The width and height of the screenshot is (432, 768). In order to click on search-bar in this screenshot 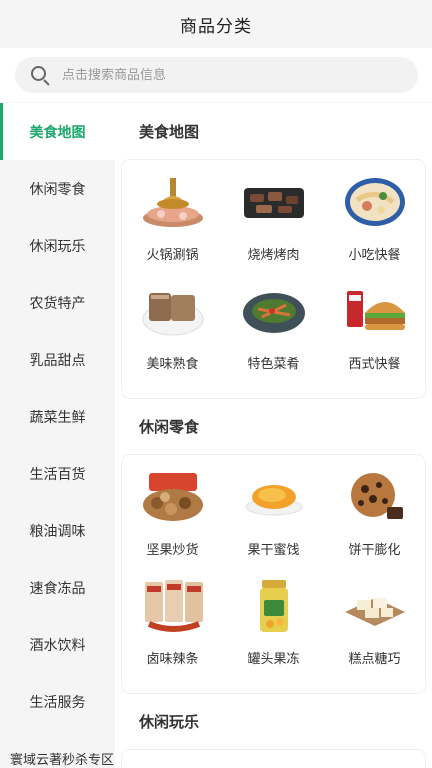, I will do `click(216, 75)`.